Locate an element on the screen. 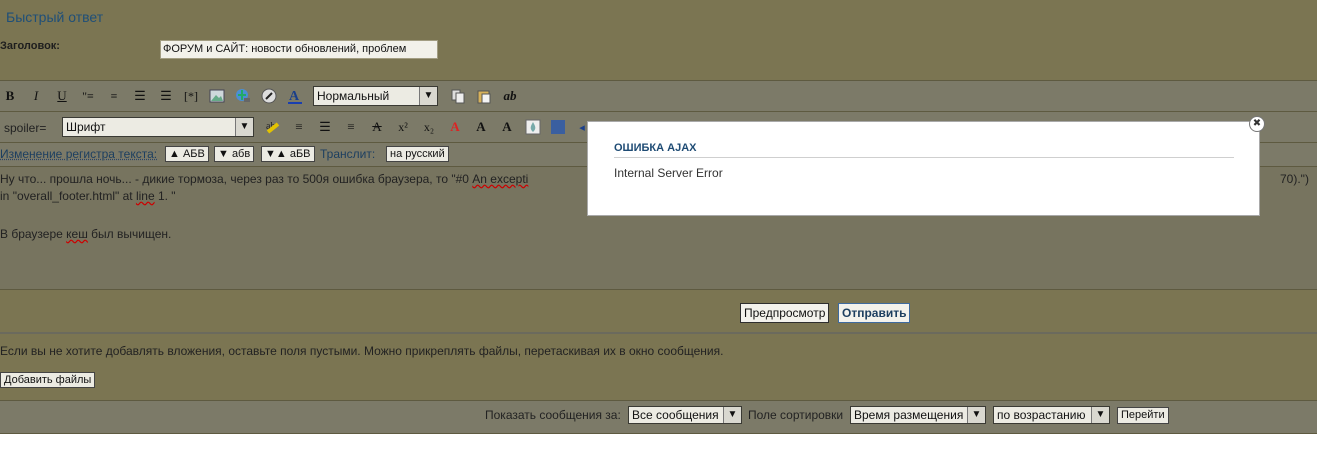  message-line-1-end: 70).") is located at coordinates (1294, 179).